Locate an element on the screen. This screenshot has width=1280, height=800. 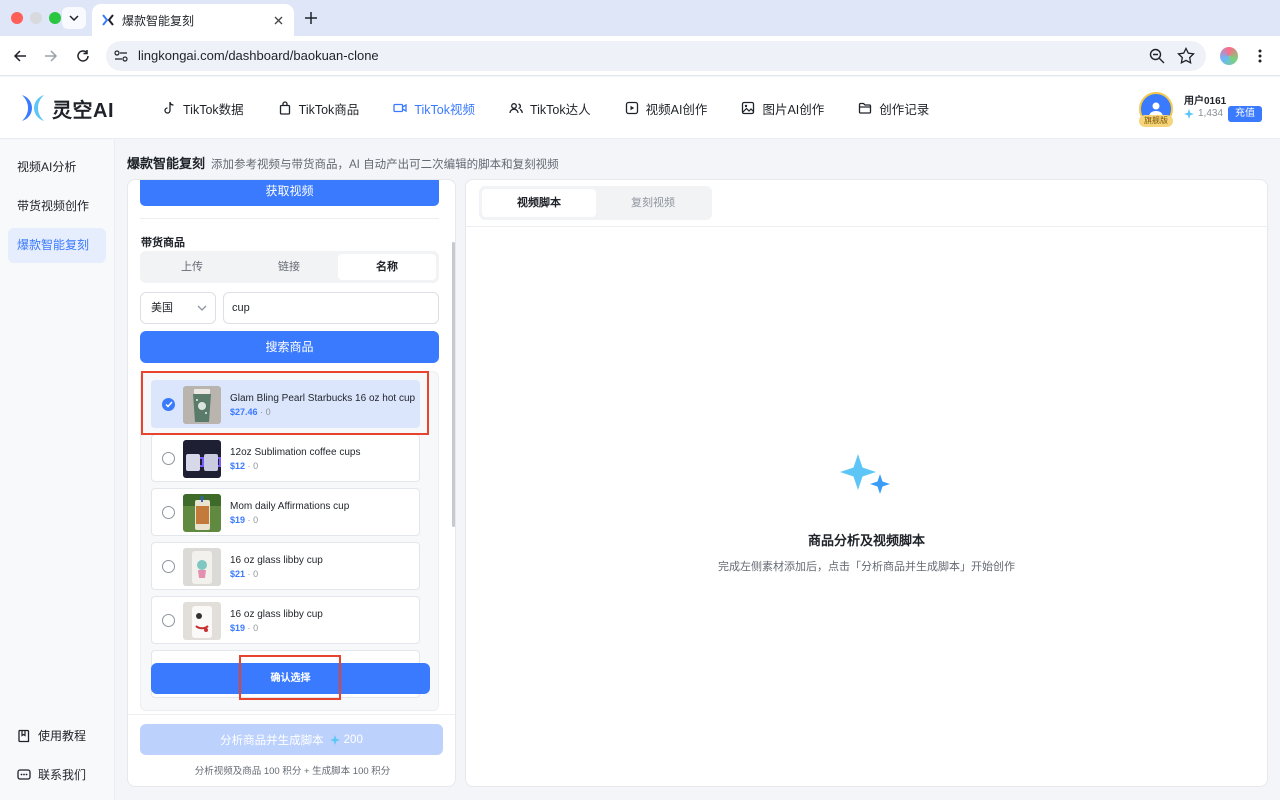
product-price: $21 is located at coordinates (238, 574).